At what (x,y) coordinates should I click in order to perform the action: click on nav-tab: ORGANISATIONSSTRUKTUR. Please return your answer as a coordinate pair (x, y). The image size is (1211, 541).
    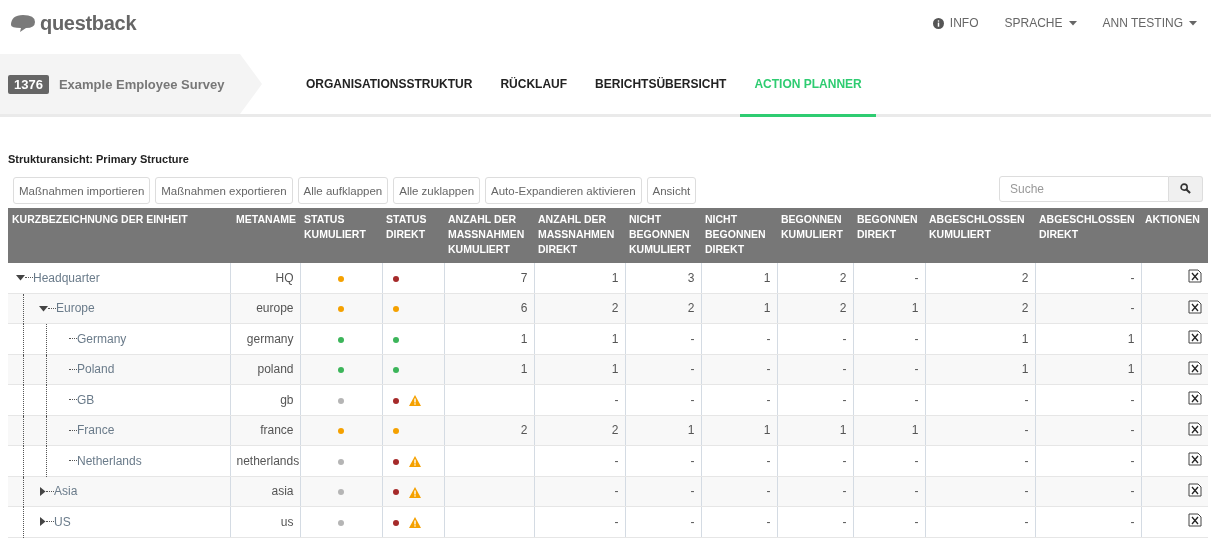
    Looking at the image, I should click on (389, 85).